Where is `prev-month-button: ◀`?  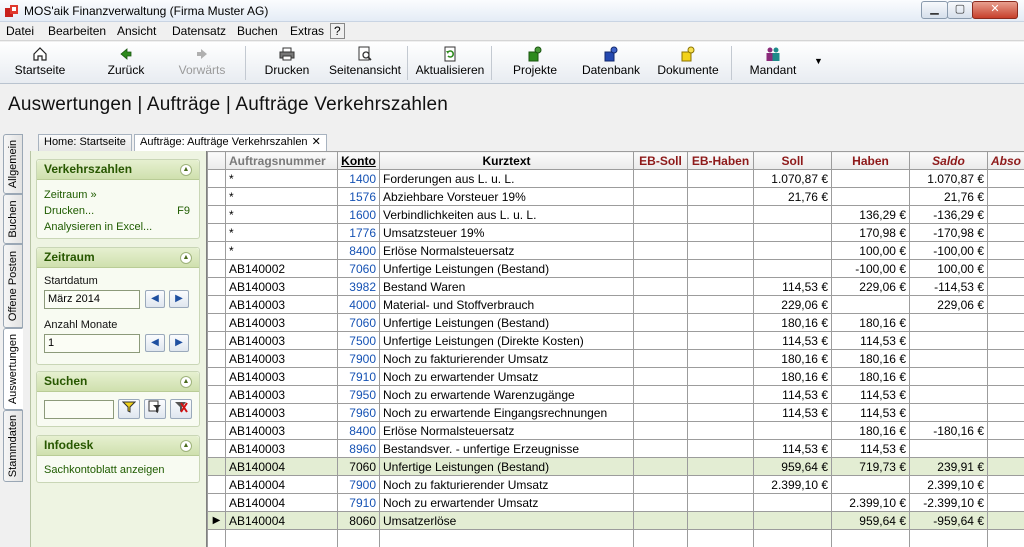 prev-month-button: ◀ is located at coordinates (155, 299).